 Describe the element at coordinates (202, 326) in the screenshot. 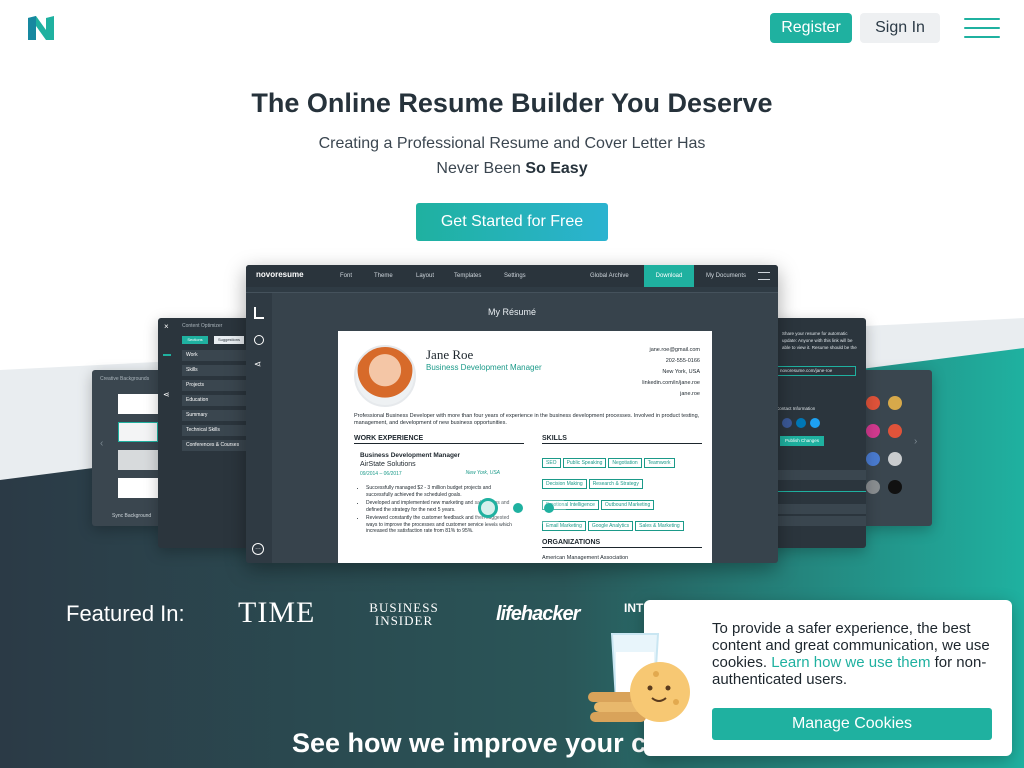

I see `content-optimizer-header: Content Optimizer` at that location.